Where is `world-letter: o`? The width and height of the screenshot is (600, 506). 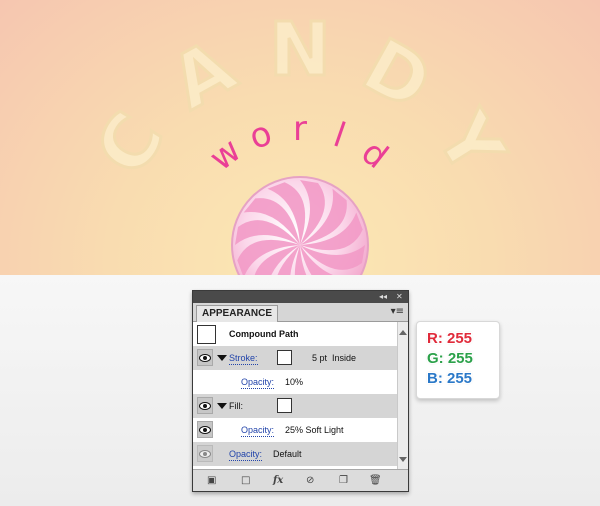 world-letter: o is located at coordinates (260, 135).